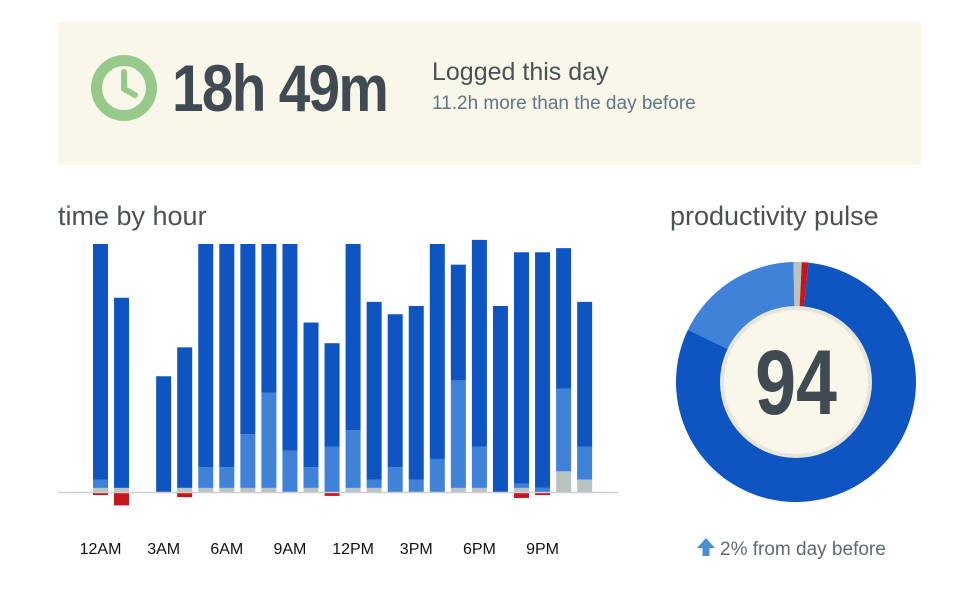 The height and width of the screenshot is (590, 954). I want to click on bar-8AM, so click(269, 368).